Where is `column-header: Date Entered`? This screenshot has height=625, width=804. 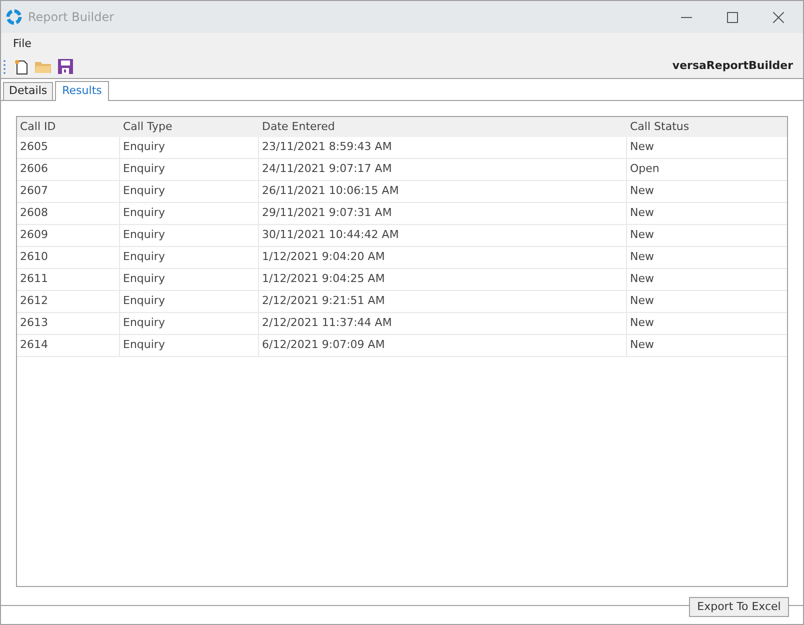
column-header: Date Entered is located at coordinates (443, 127).